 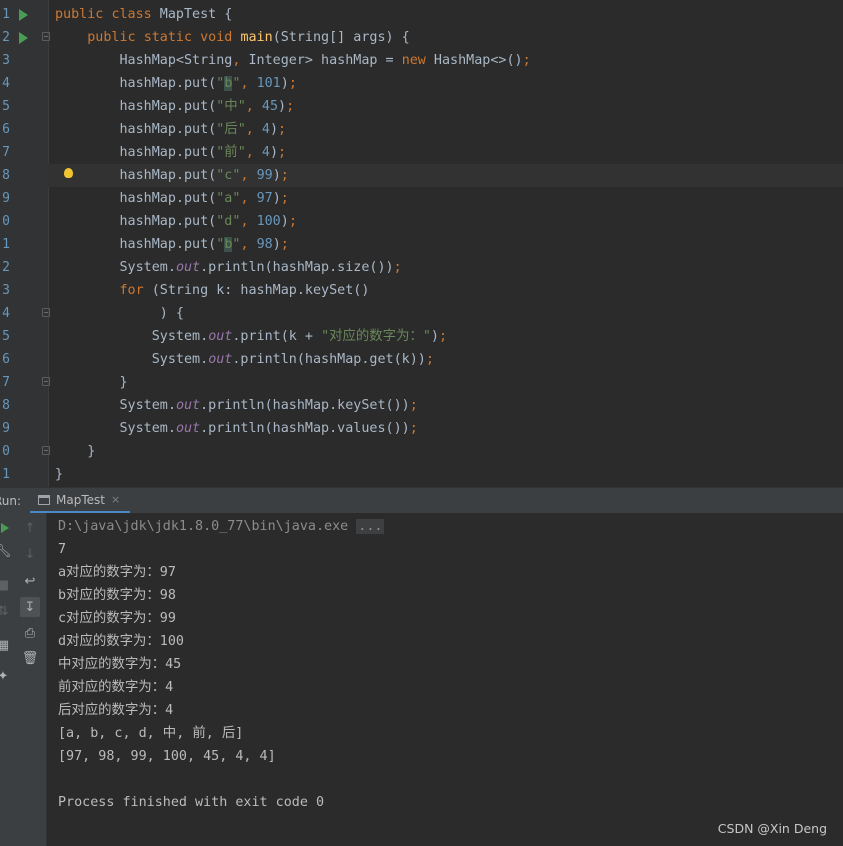 What do you see at coordinates (117, 572) in the screenshot?
I see `console-line: a对应的数字为：97` at bounding box center [117, 572].